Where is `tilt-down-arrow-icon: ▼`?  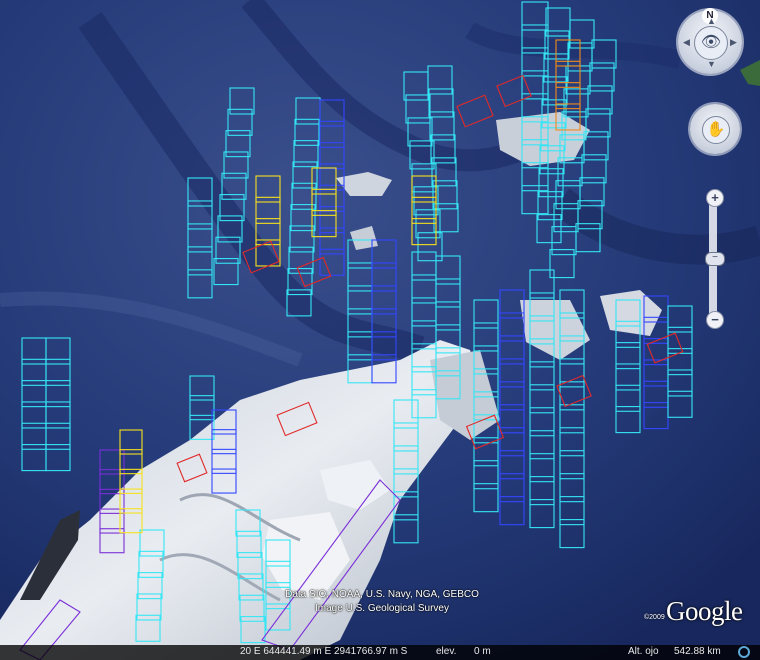
tilt-down-arrow-icon: ▼ is located at coordinates (711, 64).